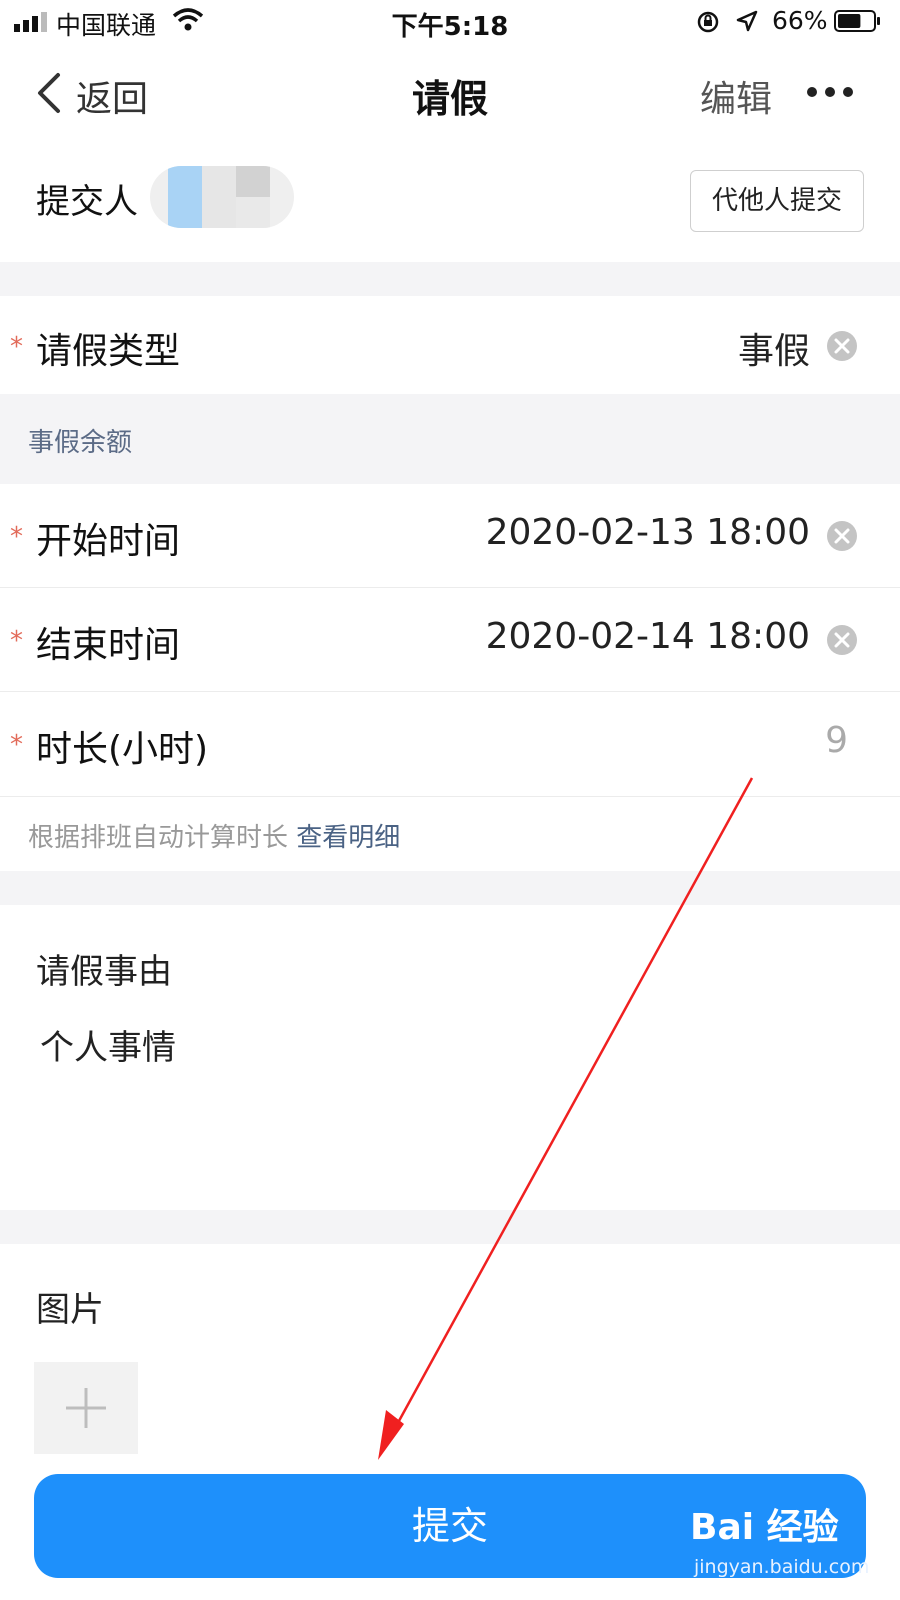 The height and width of the screenshot is (1600, 900). I want to click on duration-value: 9, so click(836, 740).